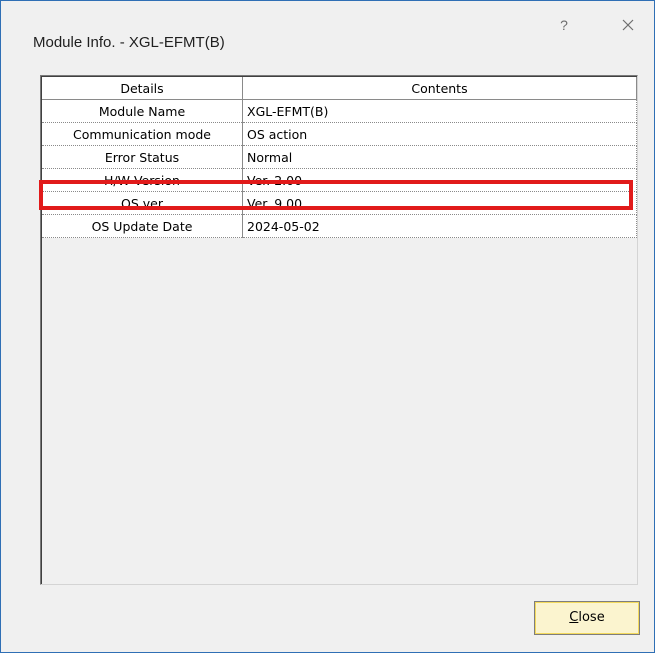  Describe the element at coordinates (142, 203) in the screenshot. I see `detail-cell: OS ver` at that location.